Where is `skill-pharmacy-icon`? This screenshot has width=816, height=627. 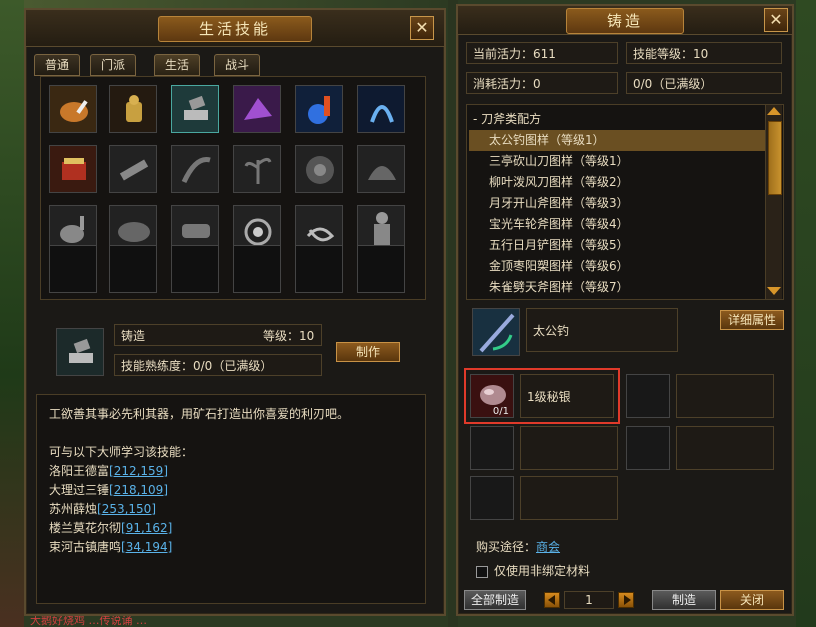 skill-pharmacy-icon is located at coordinates (133, 109).